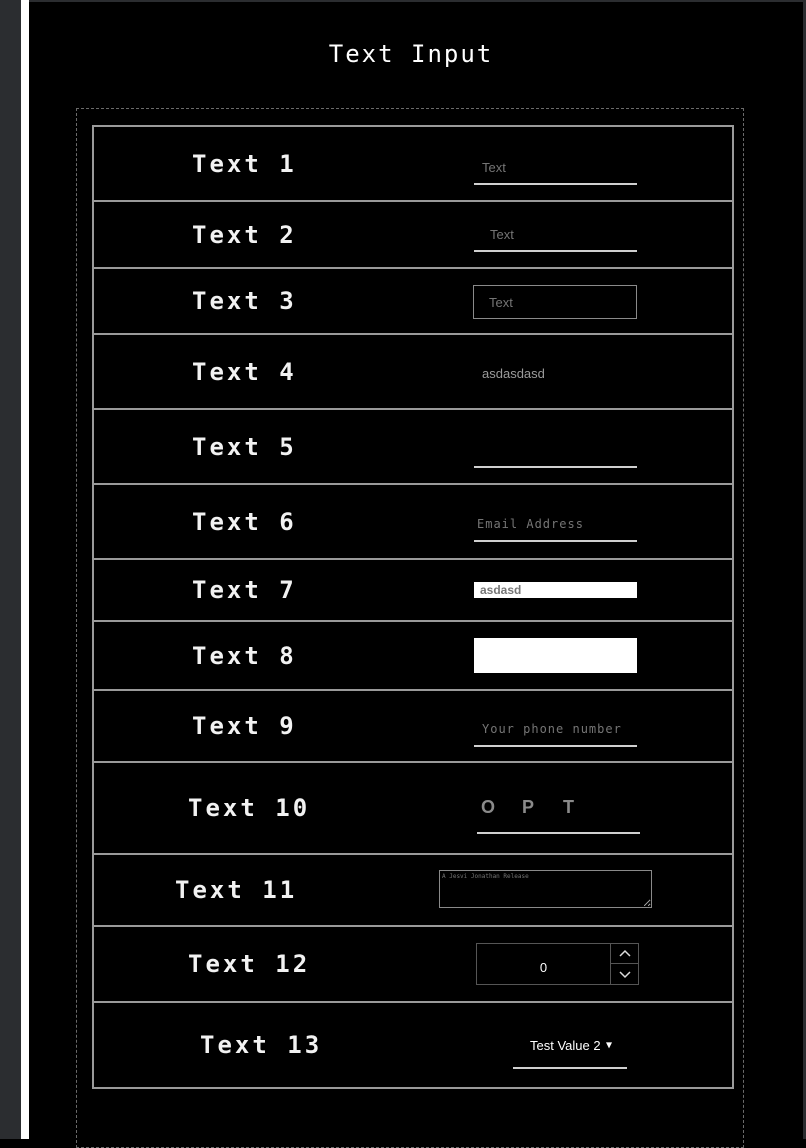 The width and height of the screenshot is (806, 1148). What do you see at coordinates (625, 974) in the screenshot?
I see `chevron-down-icon` at bounding box center [625, 974].